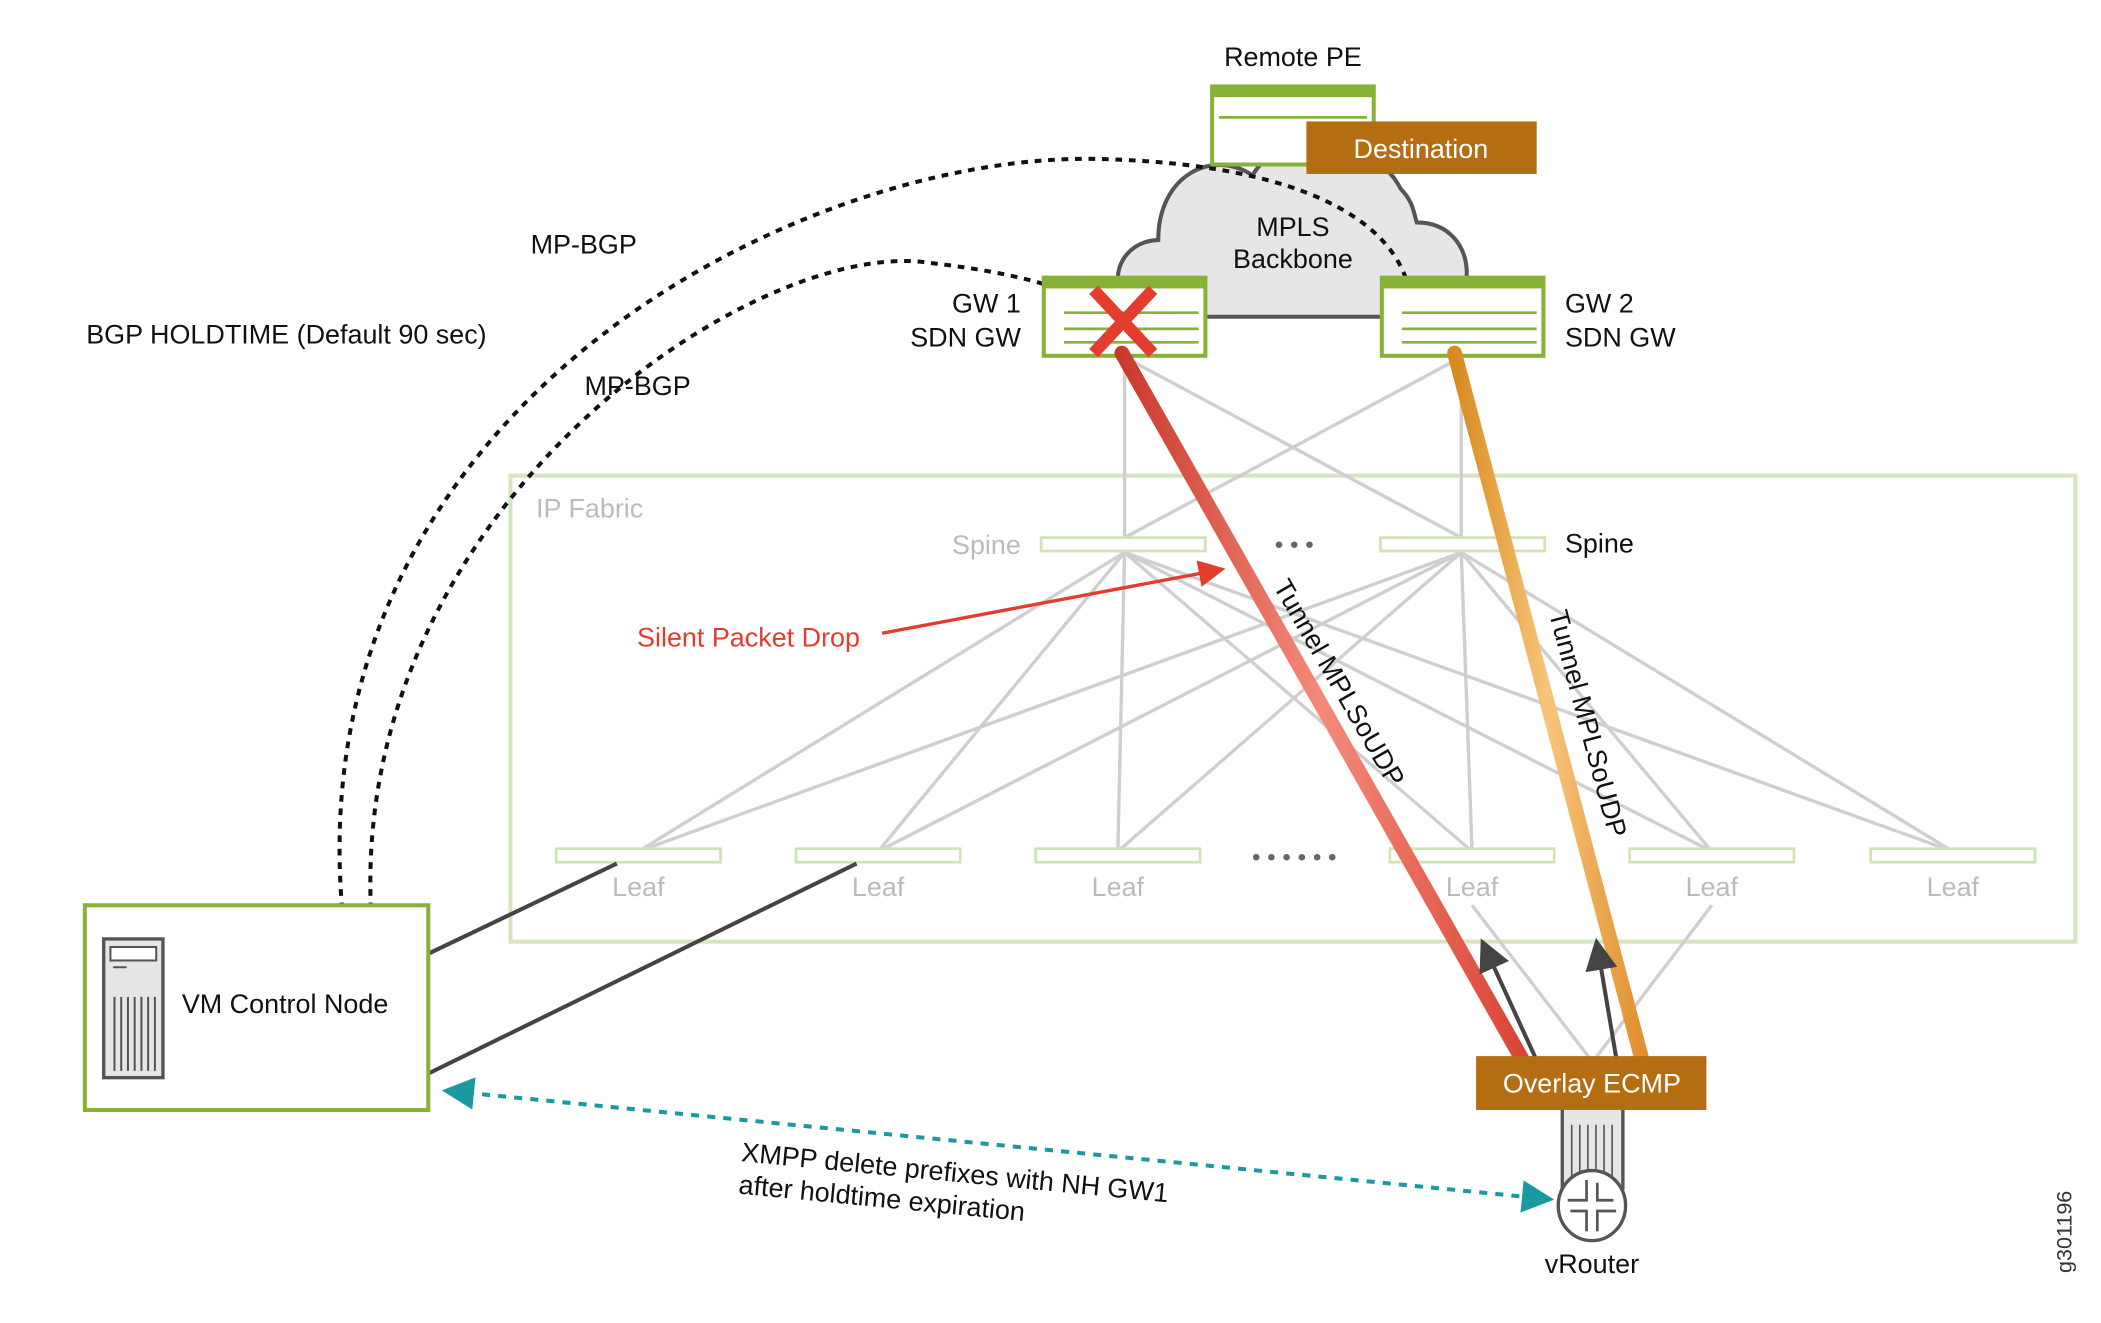 This screenshot has height=1323, width=2101. What do you see at coordinates (2064, 1232) in the screenshot?
I see `figure-id: g301196` at bounding box center [2064, 1232].